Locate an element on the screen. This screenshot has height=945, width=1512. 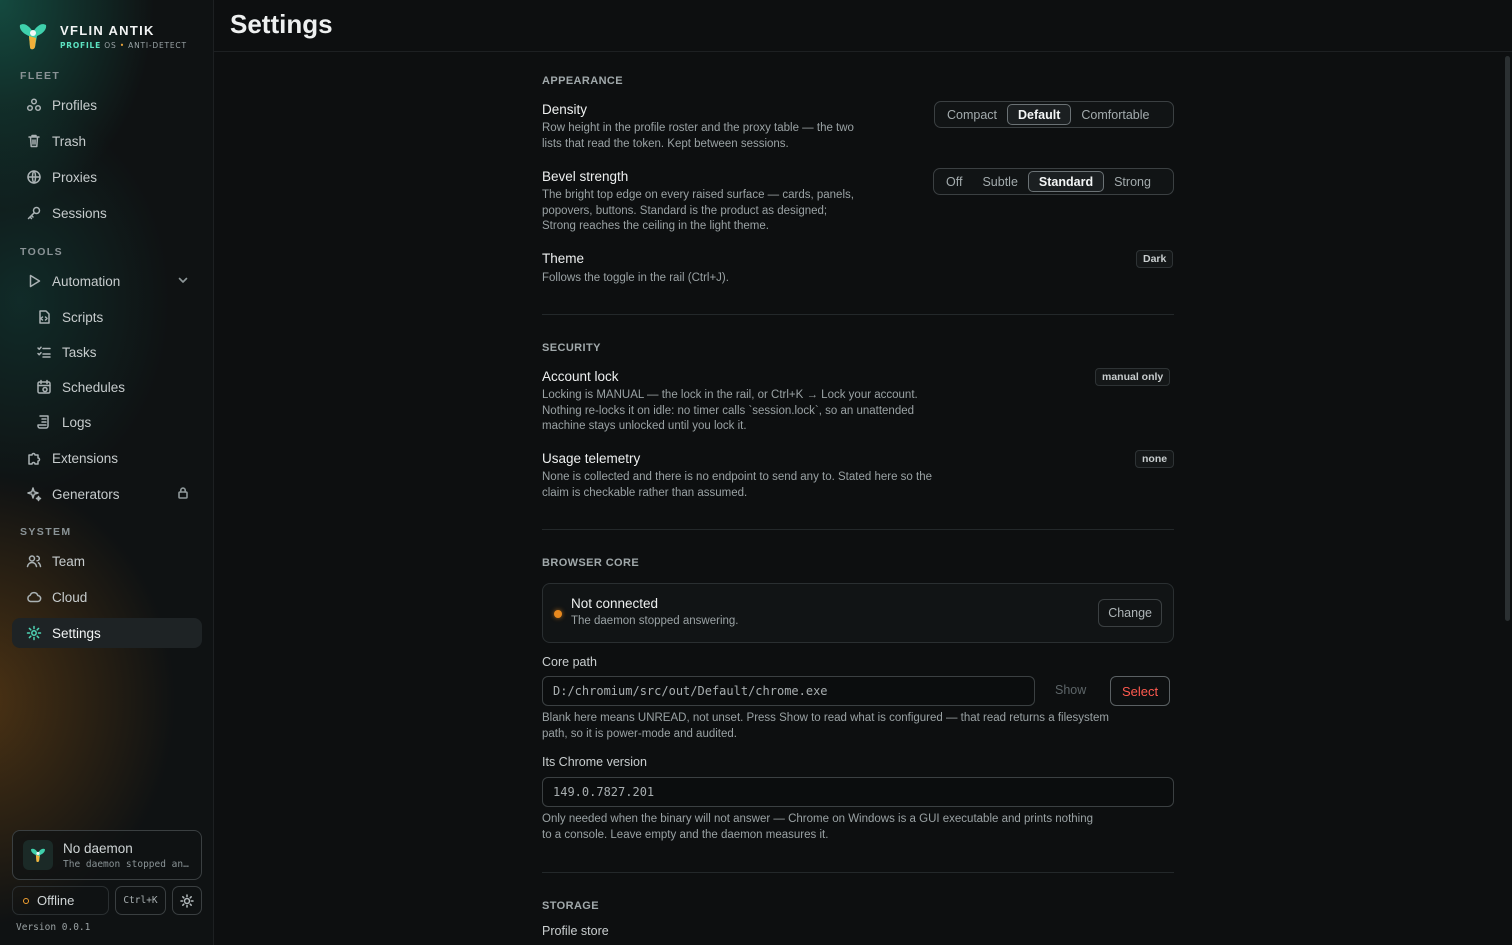
sidebar-item-label: Proxies is located at coordinates (75, 177).